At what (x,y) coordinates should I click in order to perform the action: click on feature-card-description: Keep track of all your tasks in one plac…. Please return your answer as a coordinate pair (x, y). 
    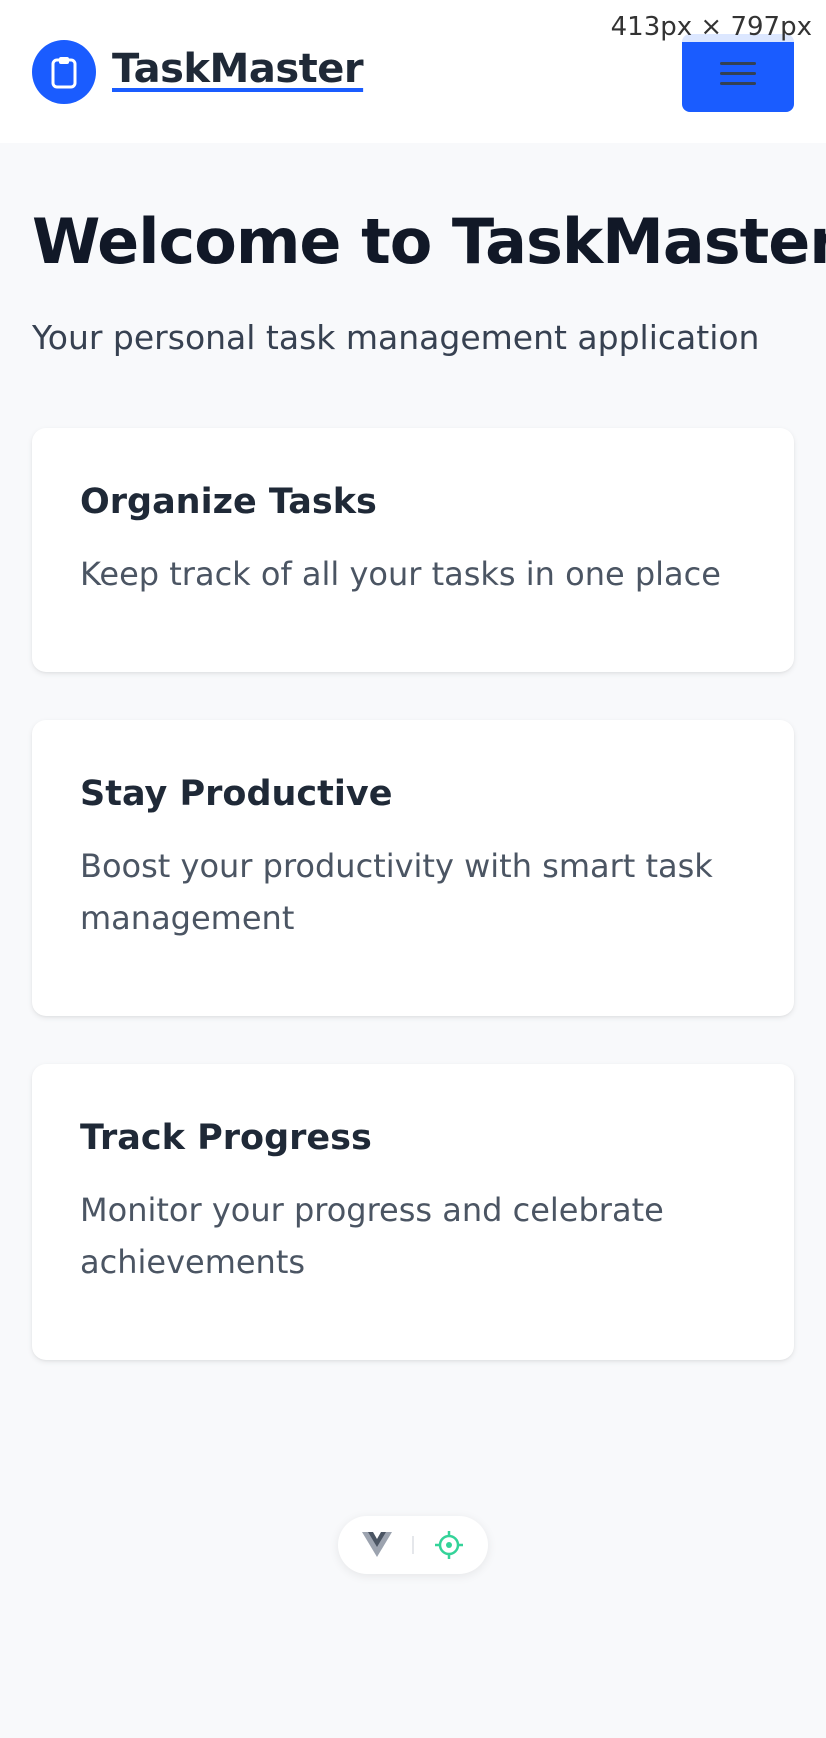
    Looking at the image, I should click on (400, 574).